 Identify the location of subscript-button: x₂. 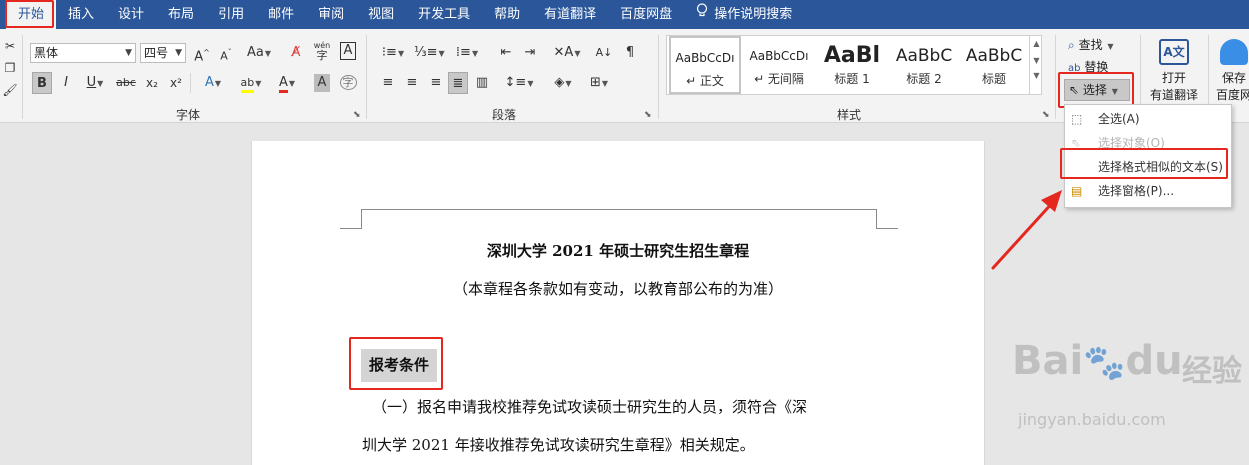
(152, 83).